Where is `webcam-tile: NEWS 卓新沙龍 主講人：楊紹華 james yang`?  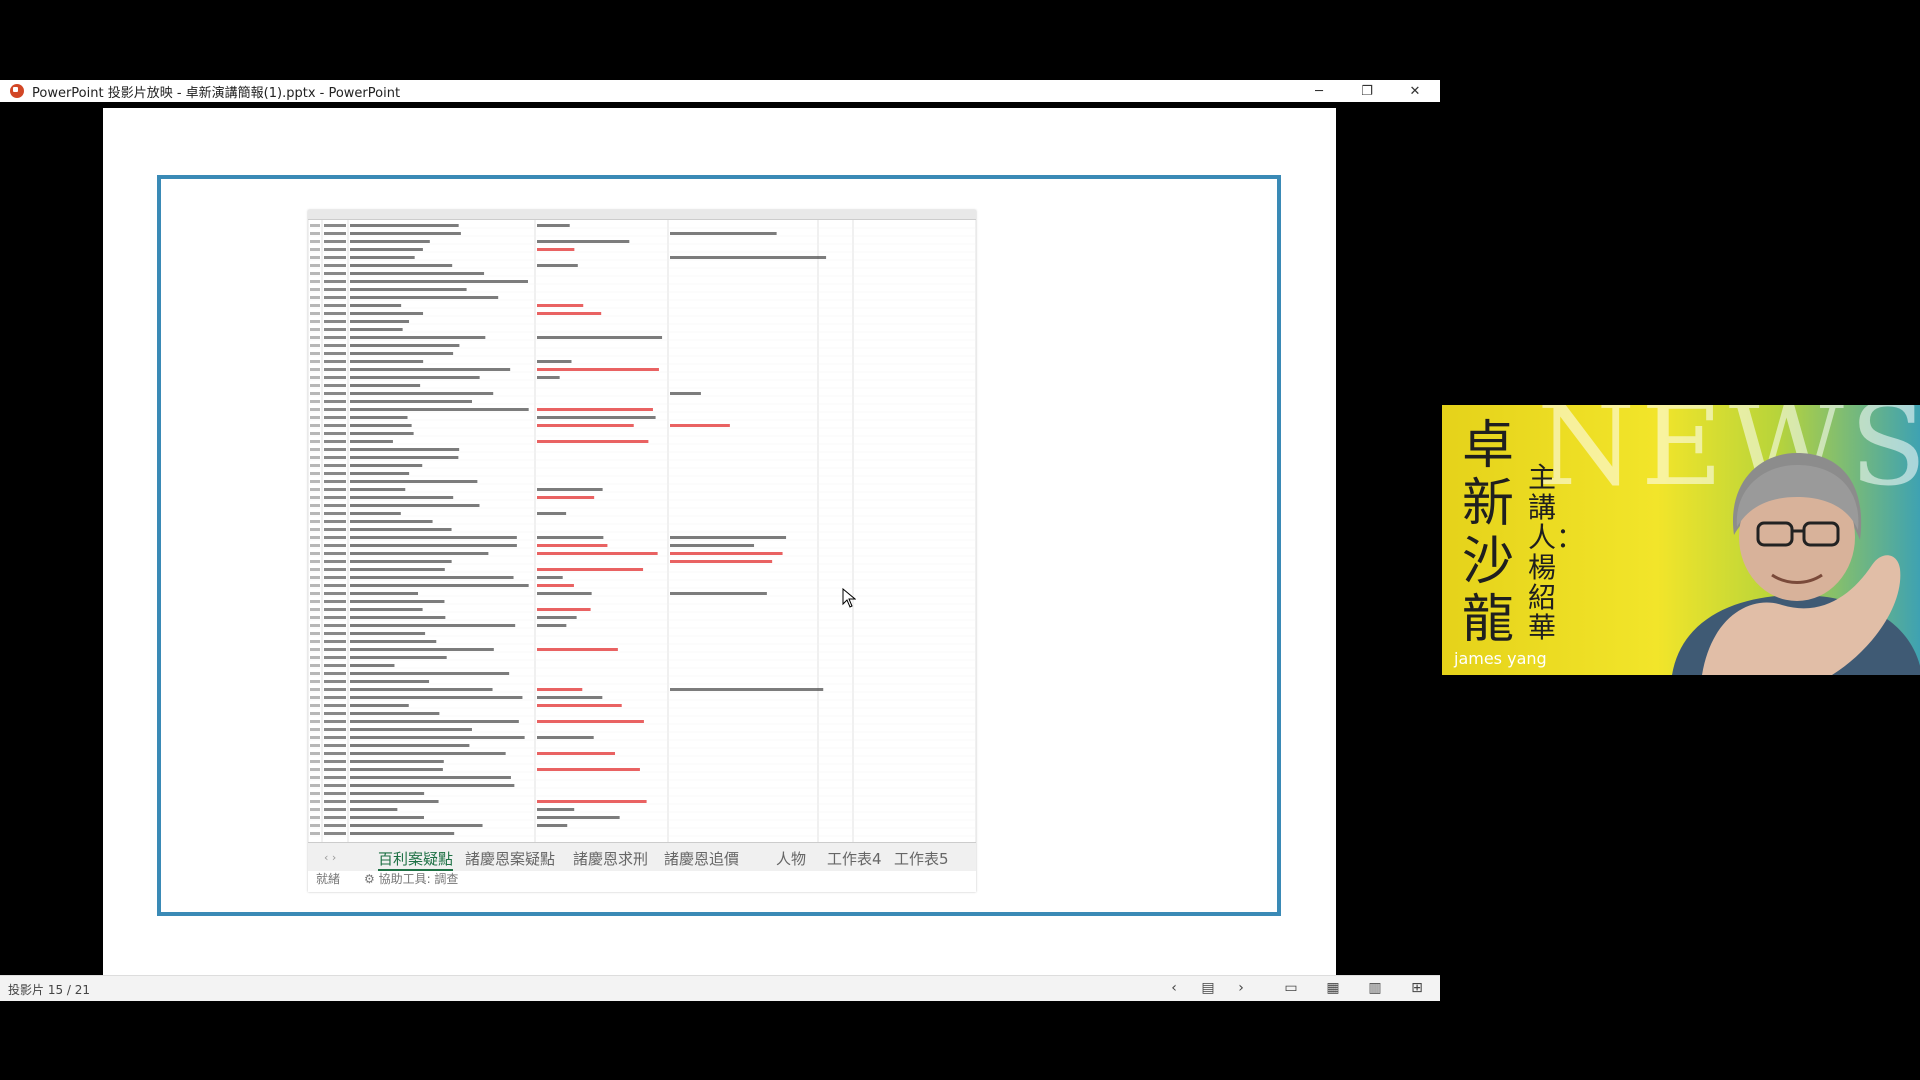 webcam-tile: NEWS 卓新沙龍 主講人：楊紹華 james yang is located at coordinates (1681, 540).